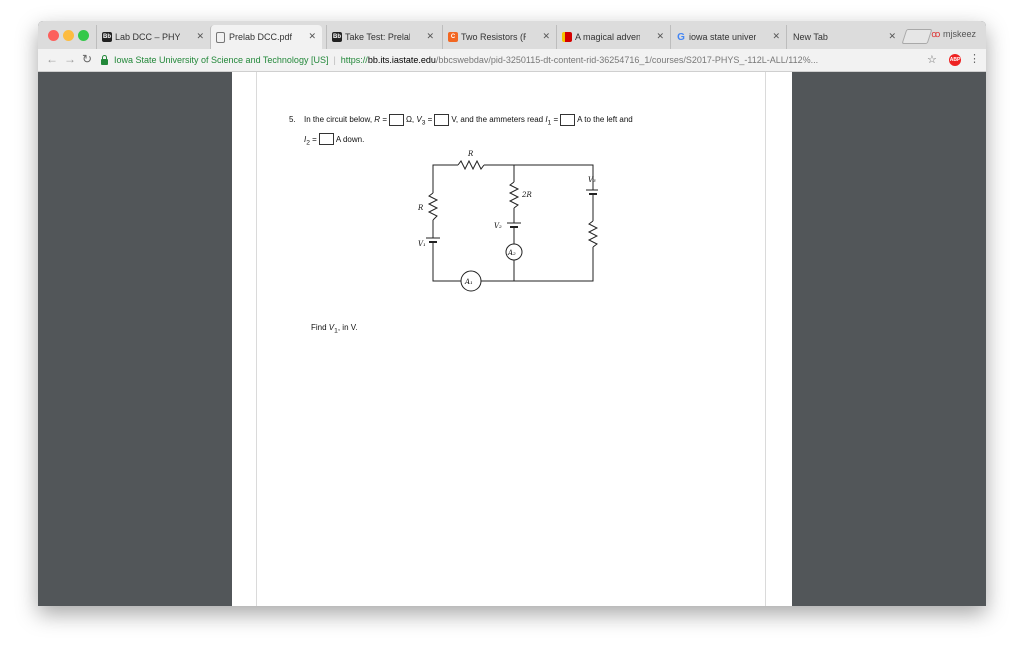 The height and width of the screenshot is (661, 1024). I want to click on resistor-top, so click(471, 165).